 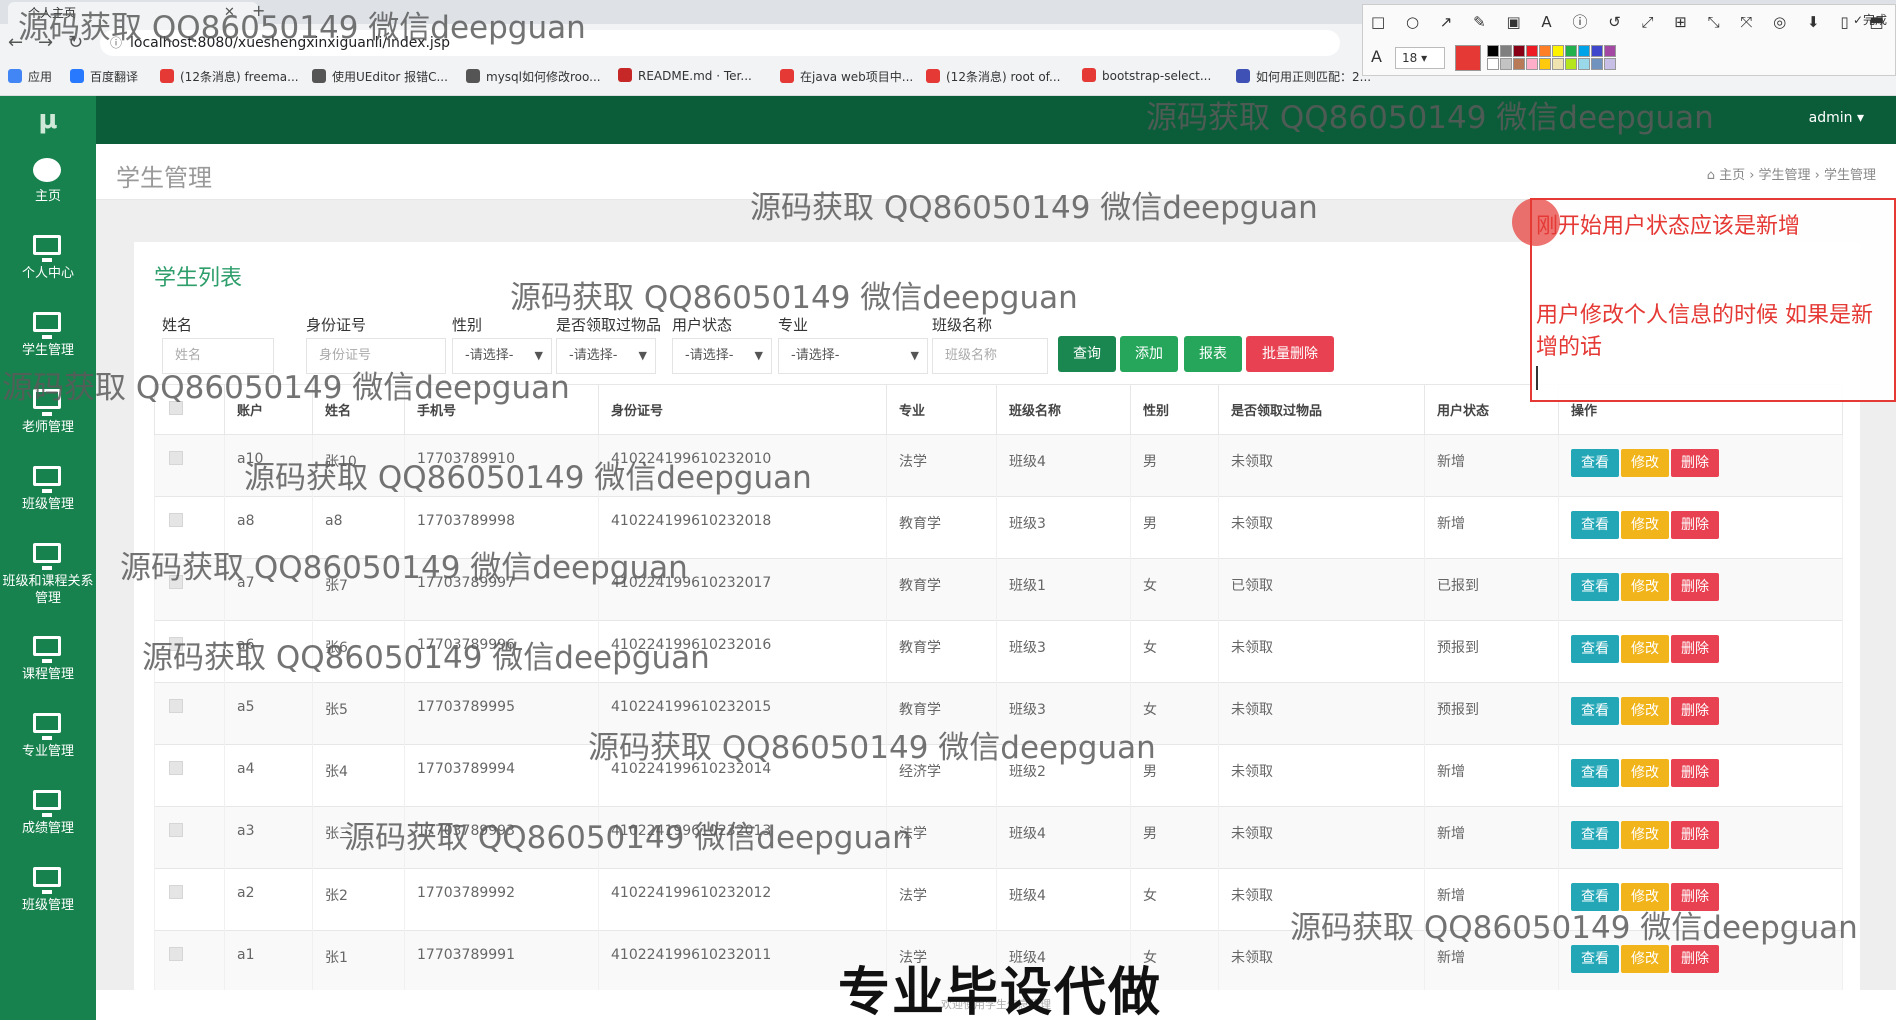 What do you see at coordinates (606, 356) in the screenshot?
I see `received-select: -请选择- ▼` at bounding box center [606, 356].